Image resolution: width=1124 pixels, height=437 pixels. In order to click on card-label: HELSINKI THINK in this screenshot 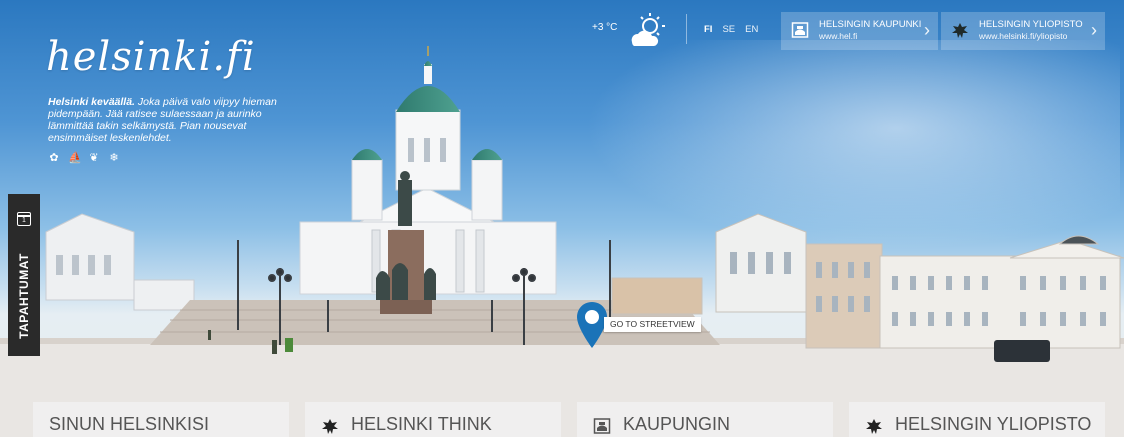, I will do `click(421, 424)`.